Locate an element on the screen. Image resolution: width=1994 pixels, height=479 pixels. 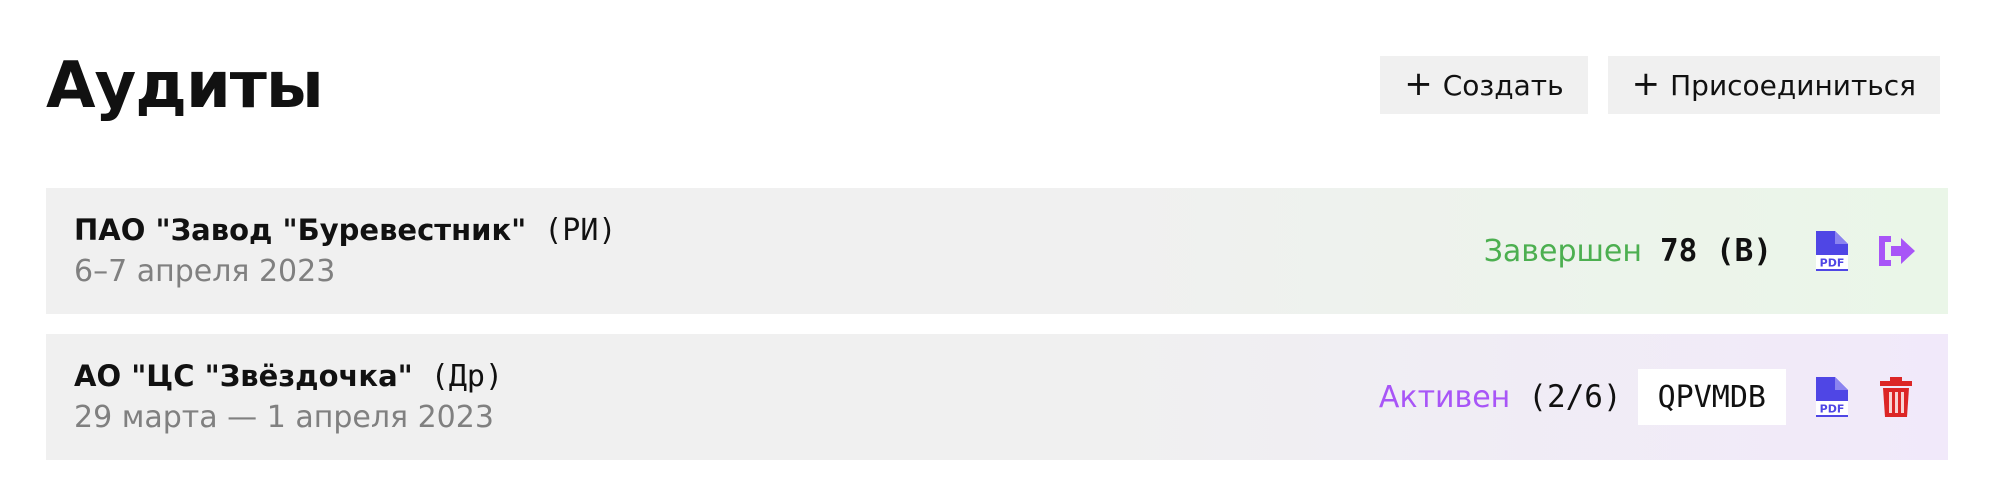
create-button-label: Создать is located at coordinates (1503, 85).